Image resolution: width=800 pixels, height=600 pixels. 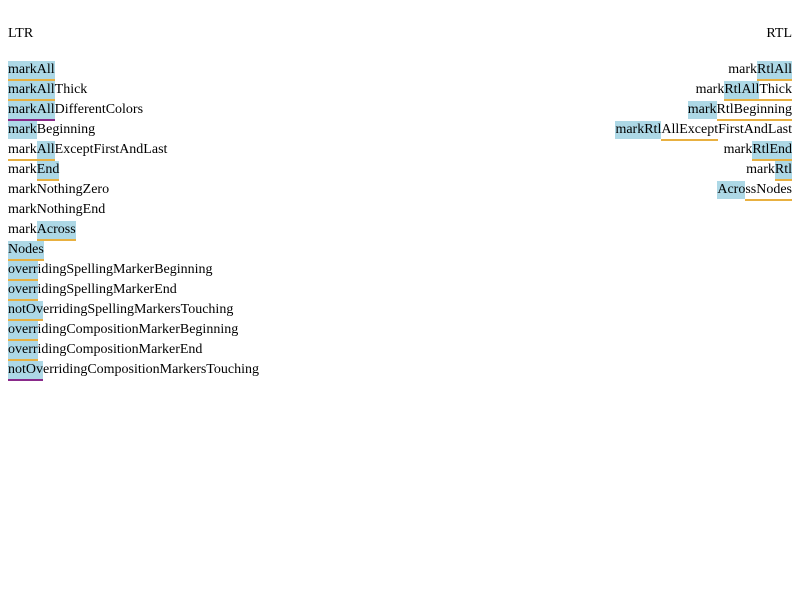 What do you see at coordinates (703, 150) in the screenshot?
I see `marker-test-line: markRtlEnd` at bounding box center [703, 150].